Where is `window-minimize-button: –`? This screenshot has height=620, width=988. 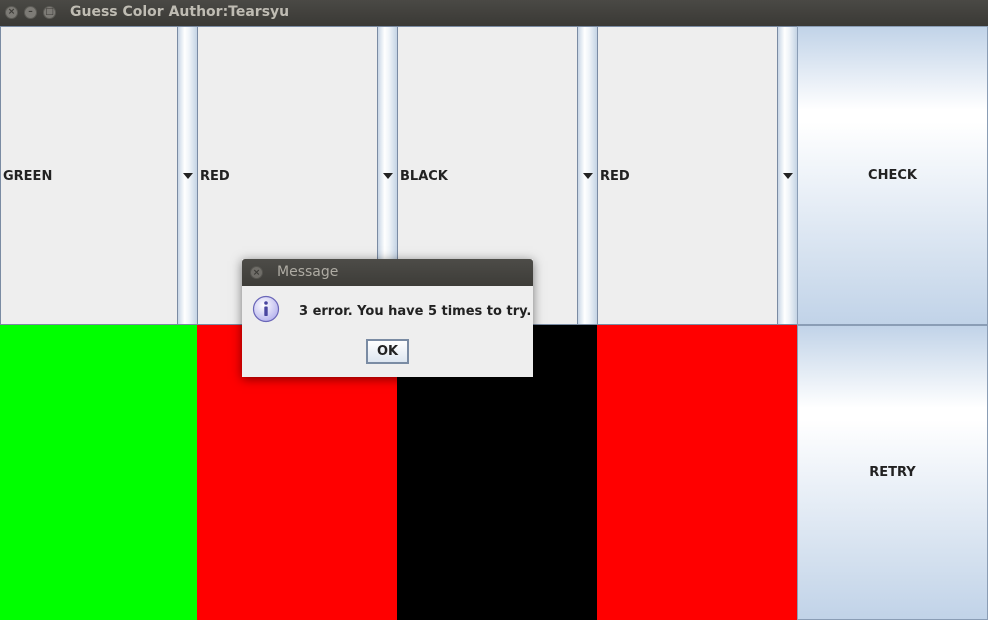 window-minimize-button: – is located at coordinates (30, 12).